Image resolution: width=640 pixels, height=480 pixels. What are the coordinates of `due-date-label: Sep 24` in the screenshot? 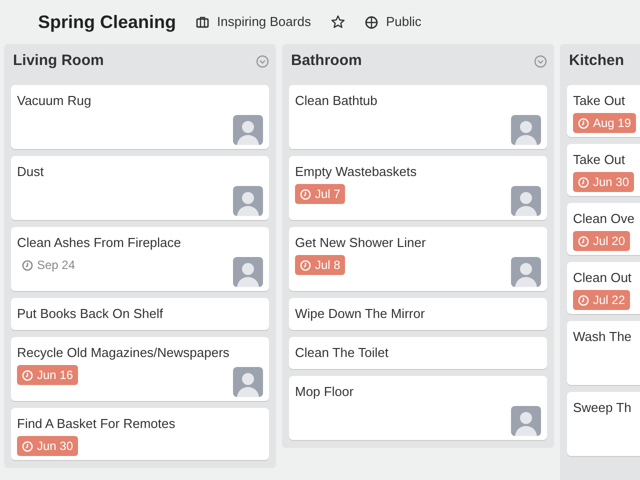 It's located at (48, 265).